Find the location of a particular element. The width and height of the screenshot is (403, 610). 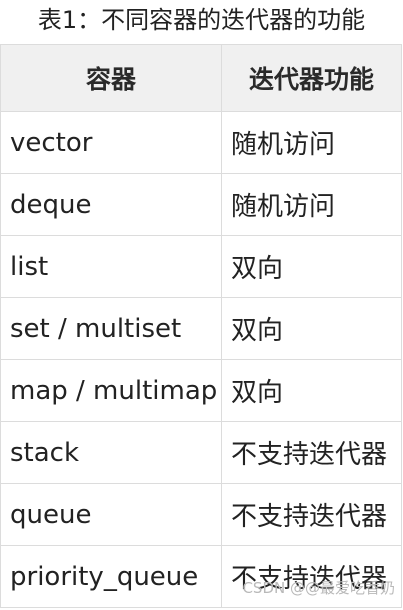

cell-container: vector is located at coordinates (111, 142).